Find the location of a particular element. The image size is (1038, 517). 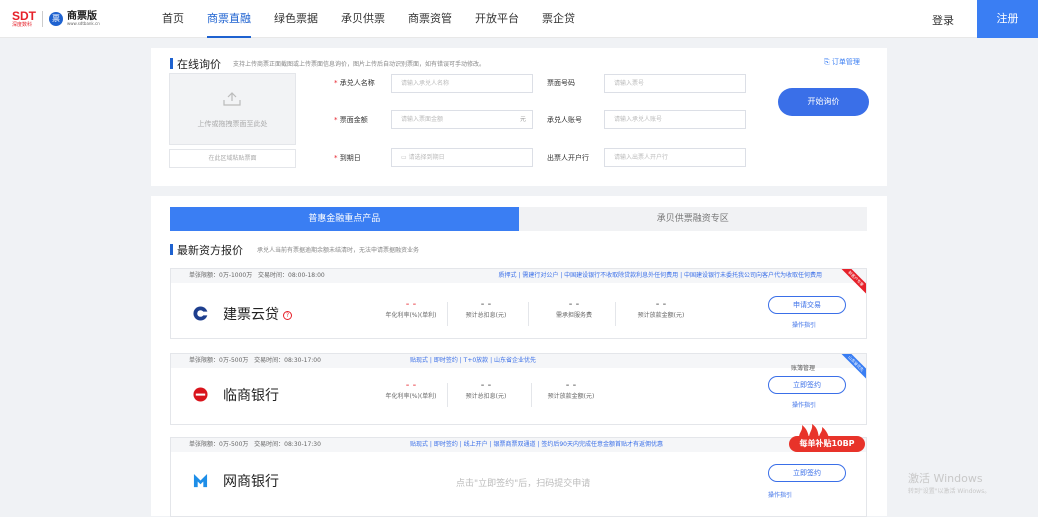

windows-watermark: 激活 Windows is located at coordinates (945, 478).